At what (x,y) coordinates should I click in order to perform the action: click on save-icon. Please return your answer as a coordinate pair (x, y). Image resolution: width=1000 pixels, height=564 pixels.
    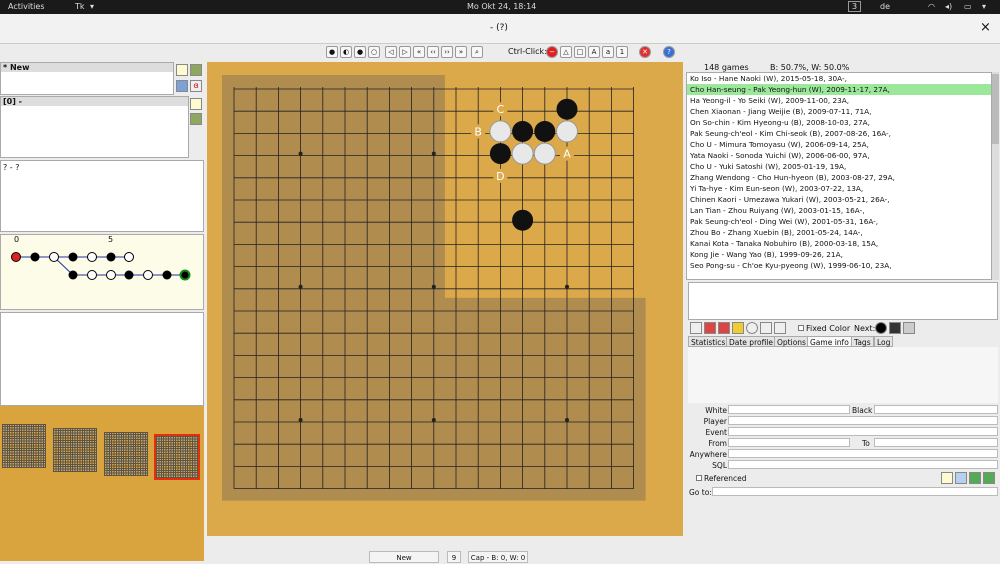
    Looking at the image, I should click on (182, 86).